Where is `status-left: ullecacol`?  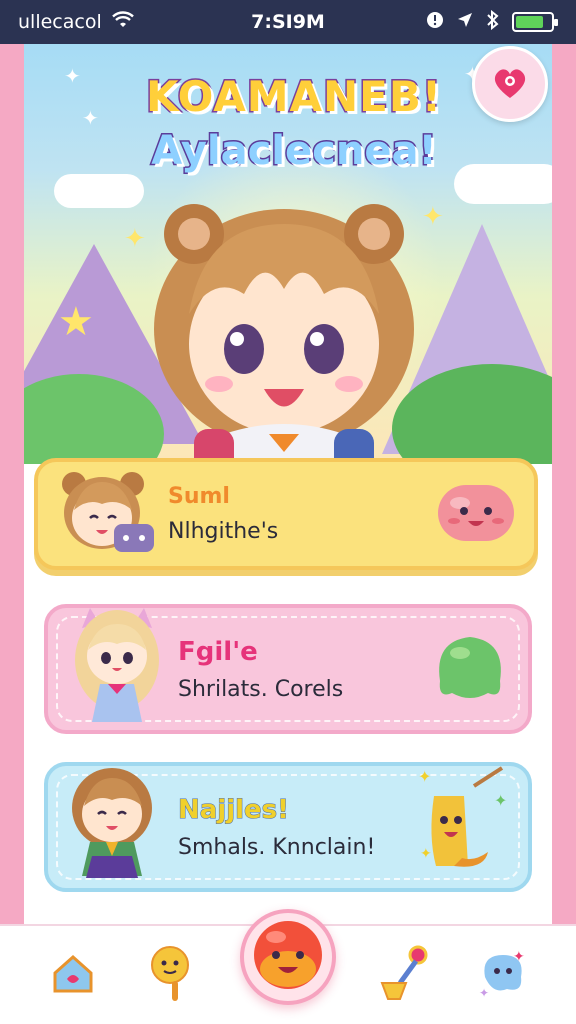
status-left: ullecacol is located at coordinates (76, 22).